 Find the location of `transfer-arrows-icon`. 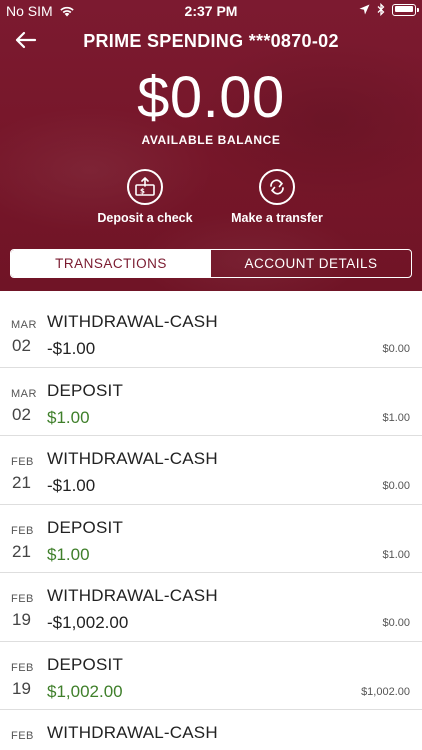

transfer-arrows-icon is located at coordinates (277, 187).